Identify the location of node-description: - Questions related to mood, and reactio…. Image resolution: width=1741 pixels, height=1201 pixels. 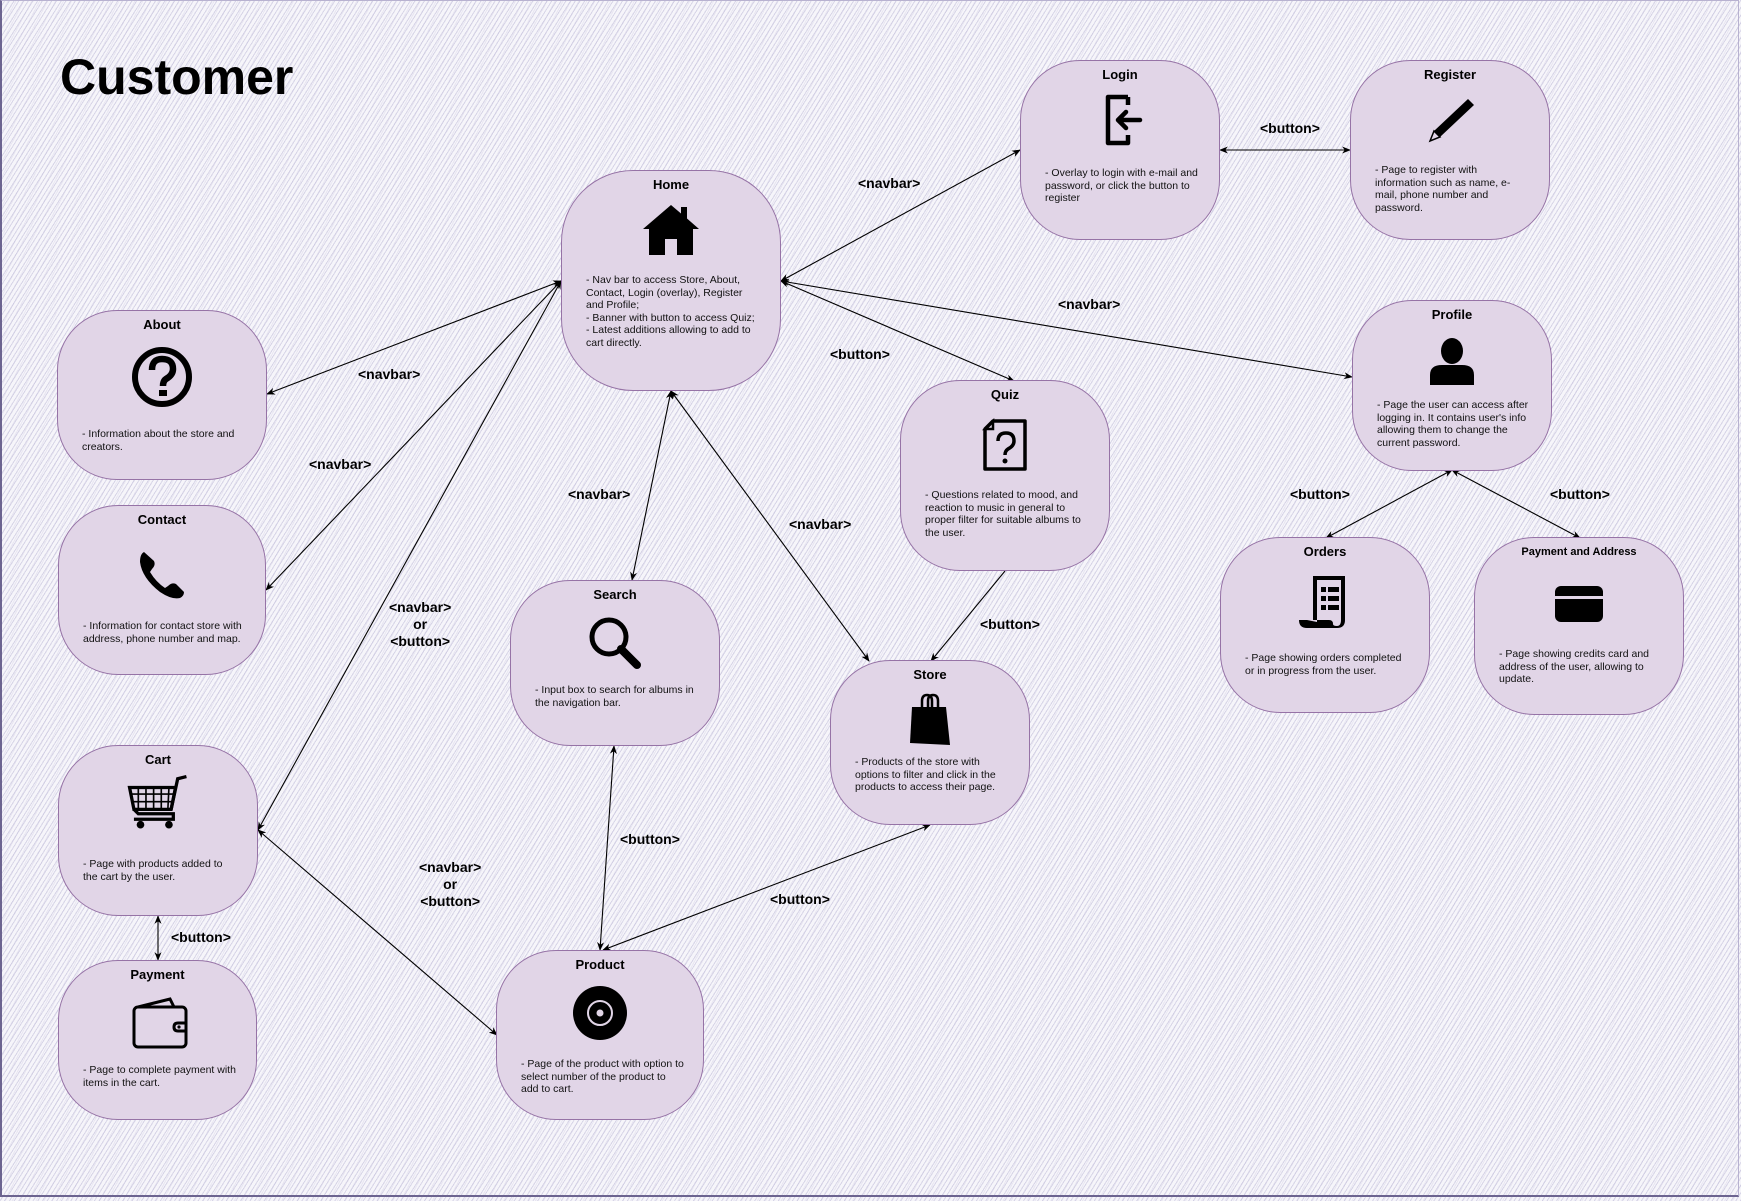
(1003, 514).